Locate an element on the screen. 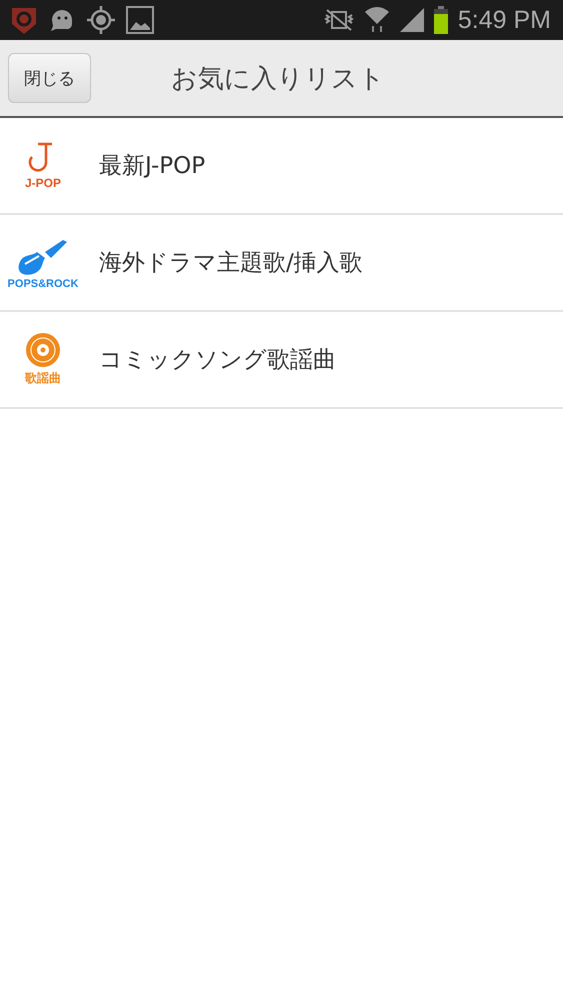  favorite-item-title: 最新J-POP is located at coordinates (152, 165).